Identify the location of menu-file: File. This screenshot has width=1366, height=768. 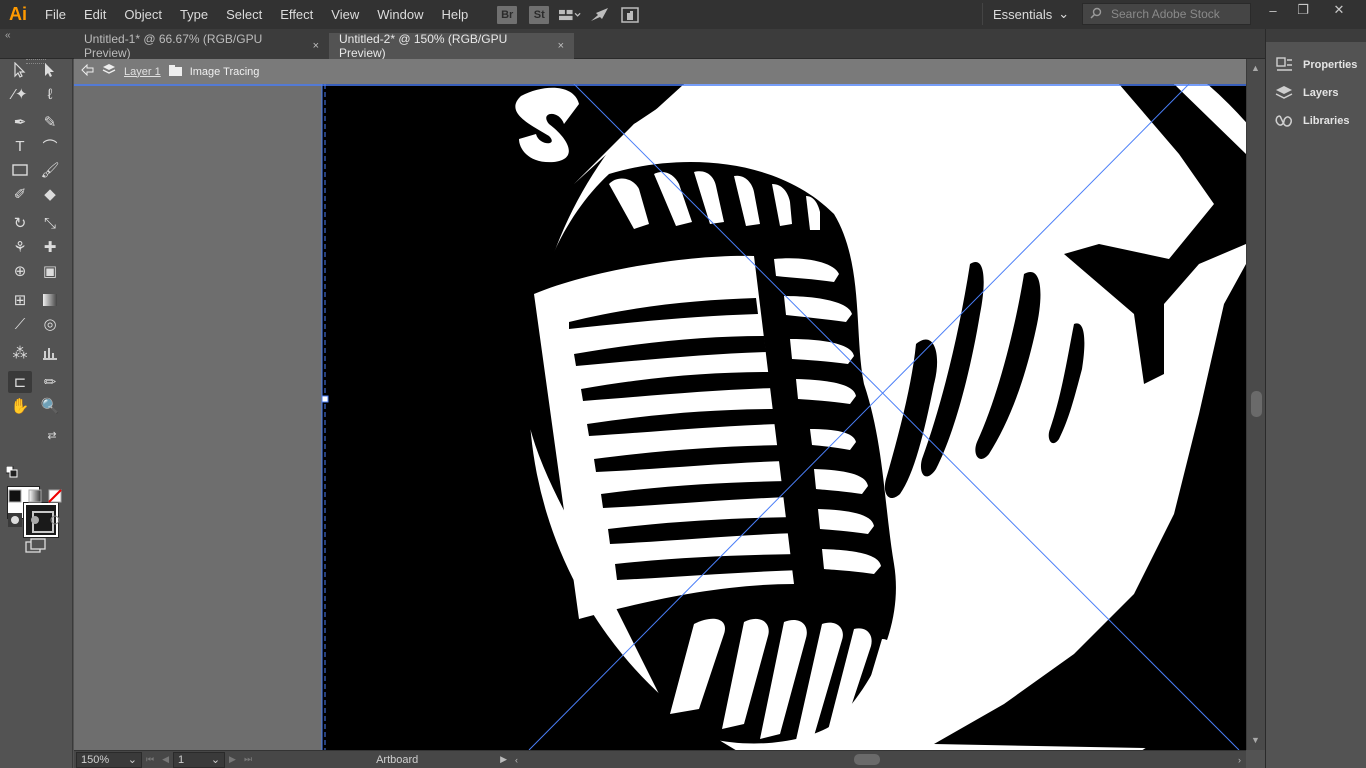
(55, 14).